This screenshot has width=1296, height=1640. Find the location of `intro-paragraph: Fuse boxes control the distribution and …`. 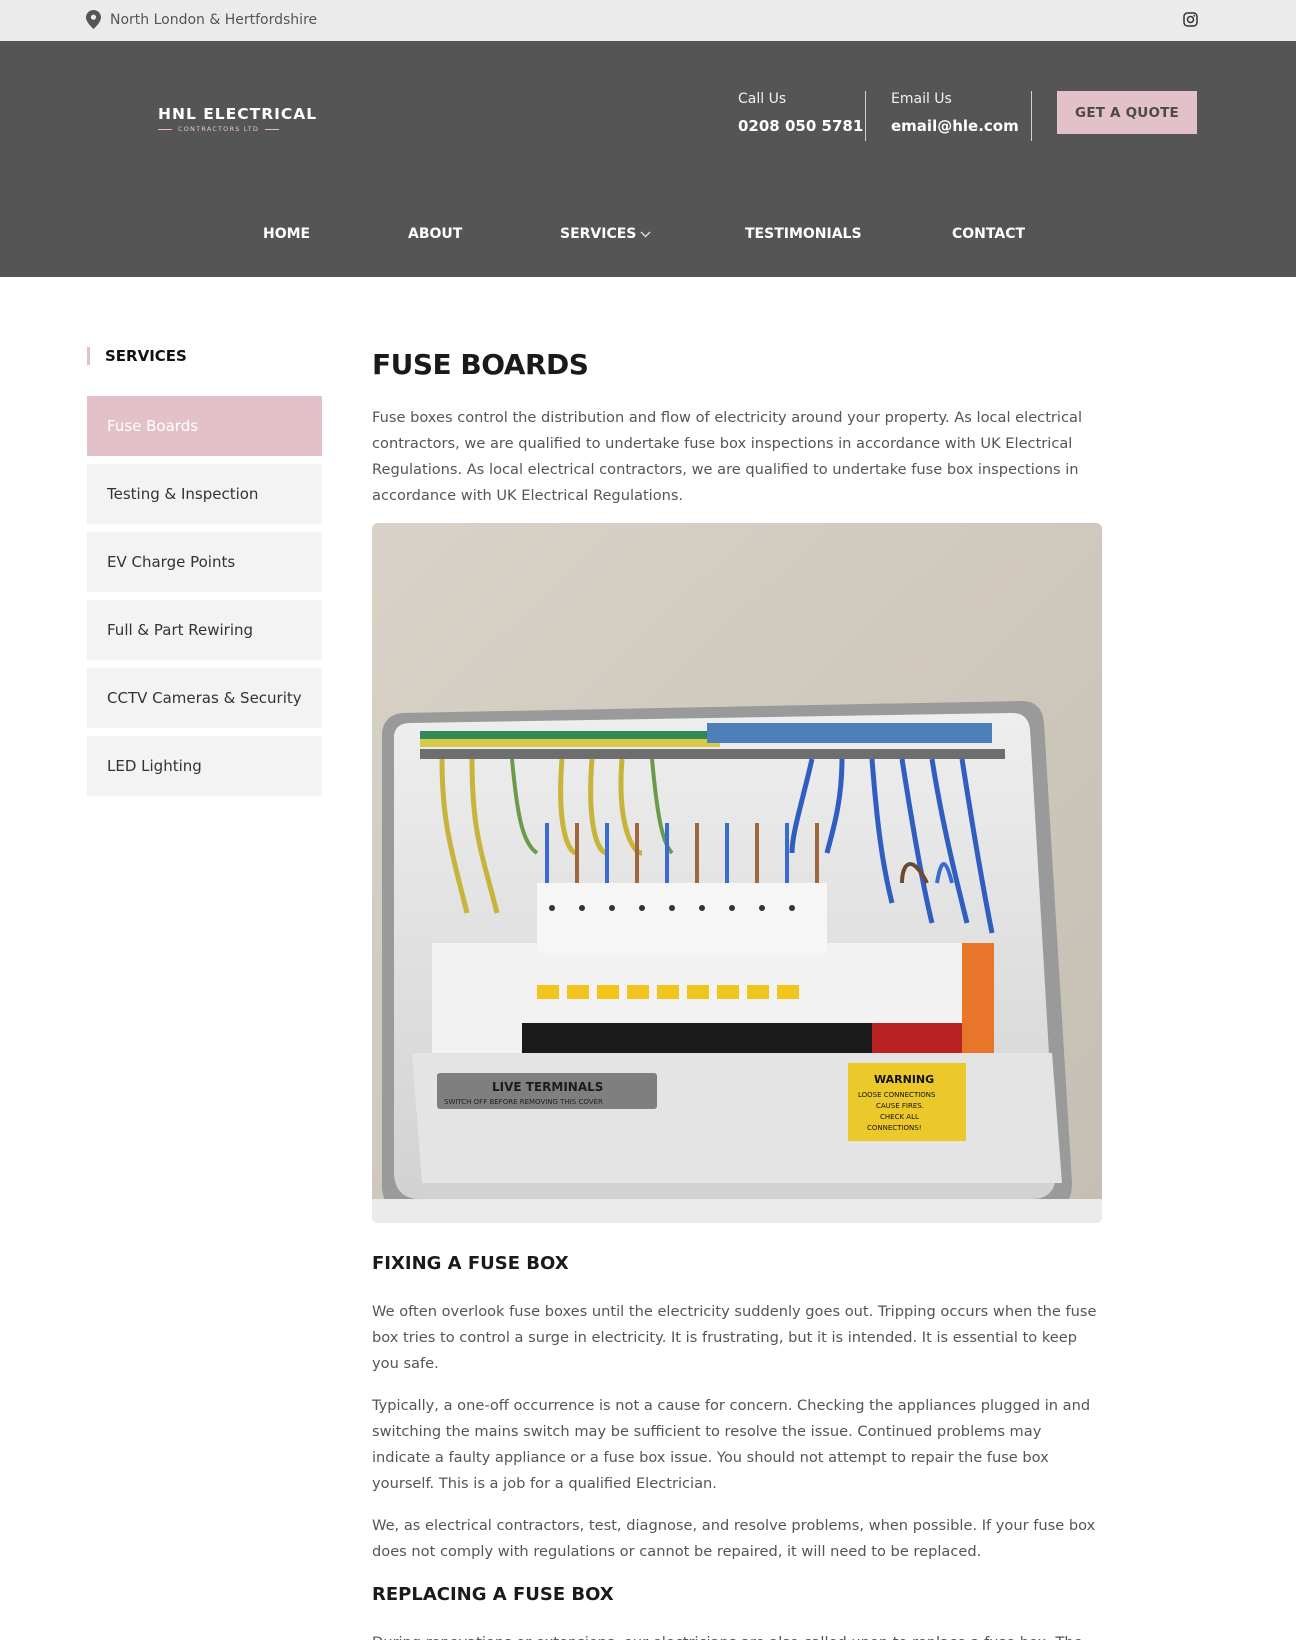

intro-paragraph: Fuse boxes control the distribution and … is located at coordinates (727, 456).